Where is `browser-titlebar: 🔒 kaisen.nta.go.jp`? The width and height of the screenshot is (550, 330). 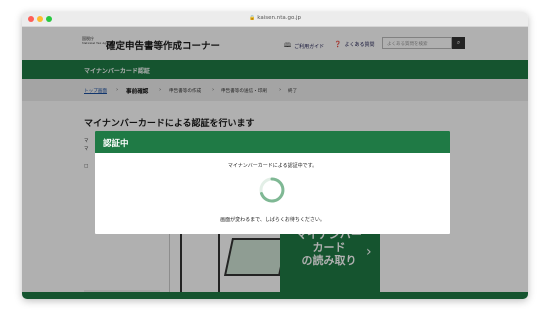 browser-titlebar: 🔒 kaisen.nta.go.jp is located at coordinates (275, 19).